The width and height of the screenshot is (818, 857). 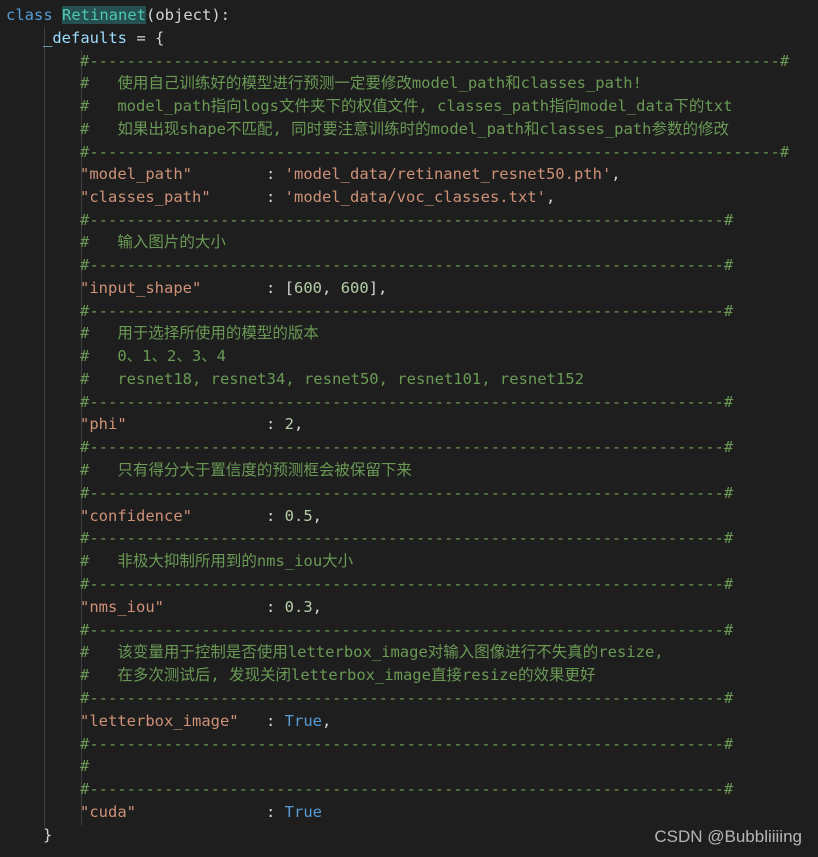 I want to click on code-line-cuda: "cuda", so click(x=108, y=812).